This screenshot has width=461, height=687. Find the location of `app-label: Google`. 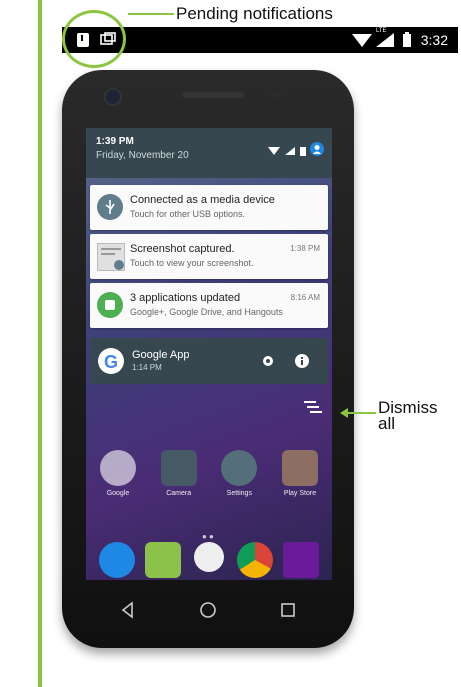

app-label: Google is located at coordinates (118, 493).